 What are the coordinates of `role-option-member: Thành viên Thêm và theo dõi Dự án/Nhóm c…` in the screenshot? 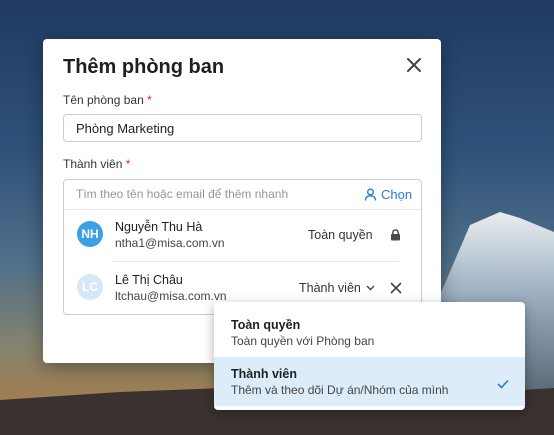 It's located at (369, 381).